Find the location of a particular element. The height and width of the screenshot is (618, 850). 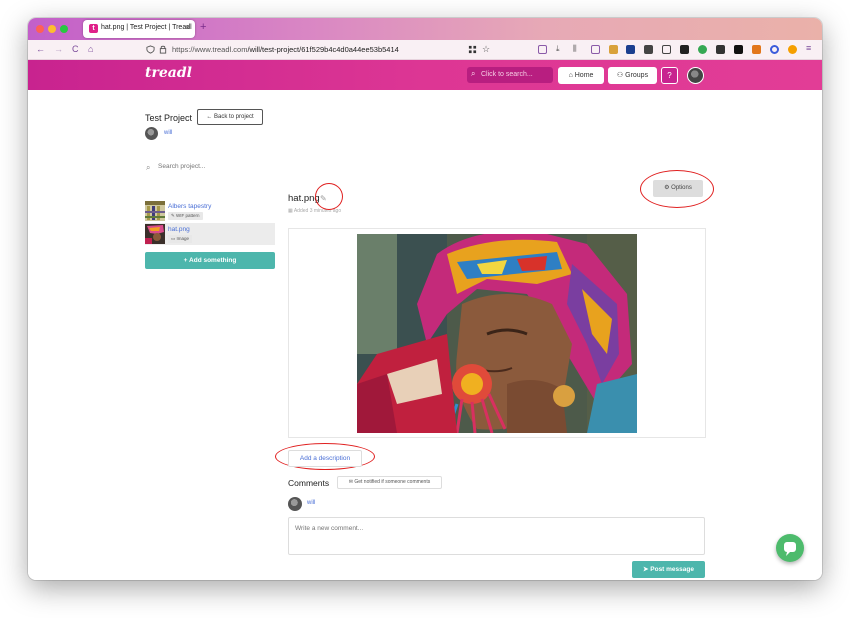

type-badge: ▭ Image is located at coordinates (180, 239).